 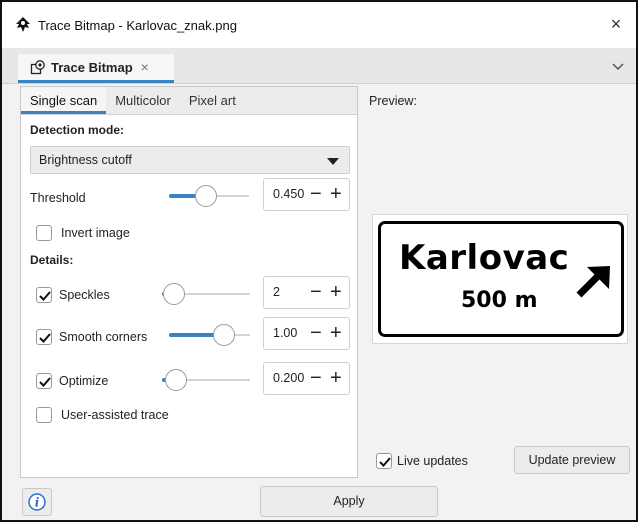 I want to click on dialog-footer: i Apply, so click(x=319, y=502).